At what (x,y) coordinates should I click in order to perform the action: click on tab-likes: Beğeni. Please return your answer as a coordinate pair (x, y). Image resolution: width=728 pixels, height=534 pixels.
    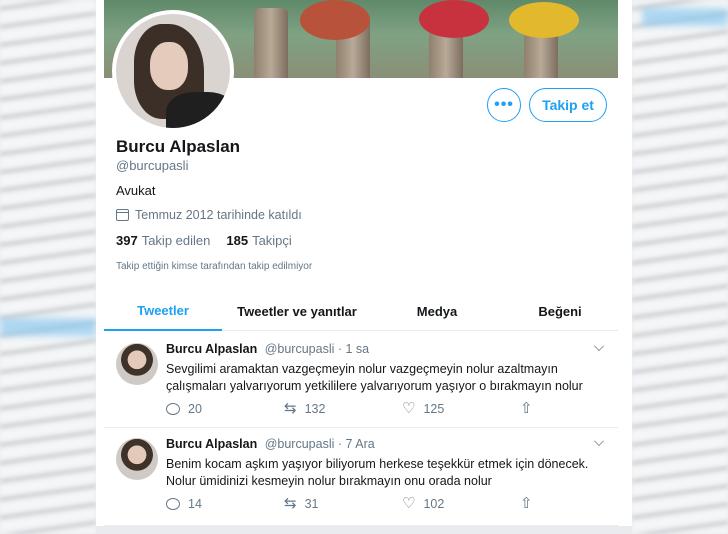
    Looking at the image, I should click on (560, 311).